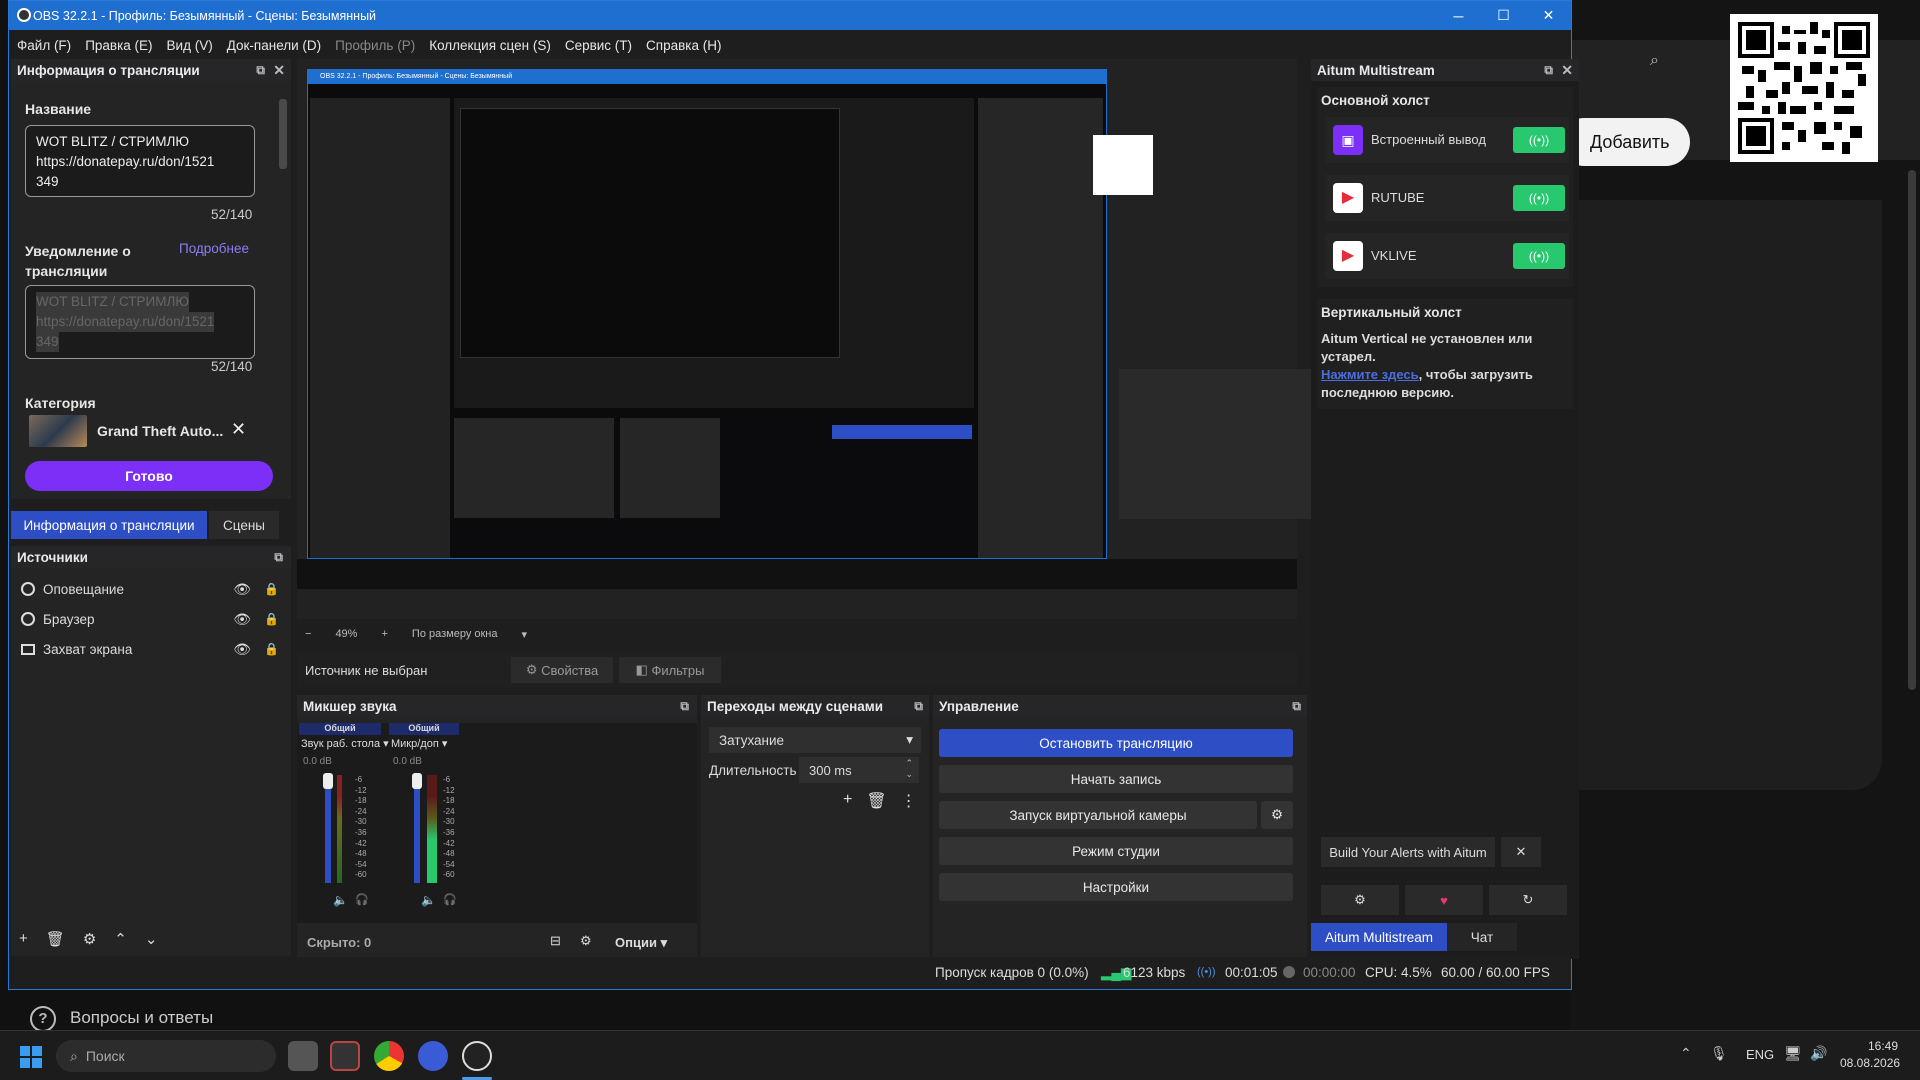  What do you see at coordinates (274, 45) in the screenshot?
I see `menu-docks: Док-панели (D)` at bounding box center [274, 45].